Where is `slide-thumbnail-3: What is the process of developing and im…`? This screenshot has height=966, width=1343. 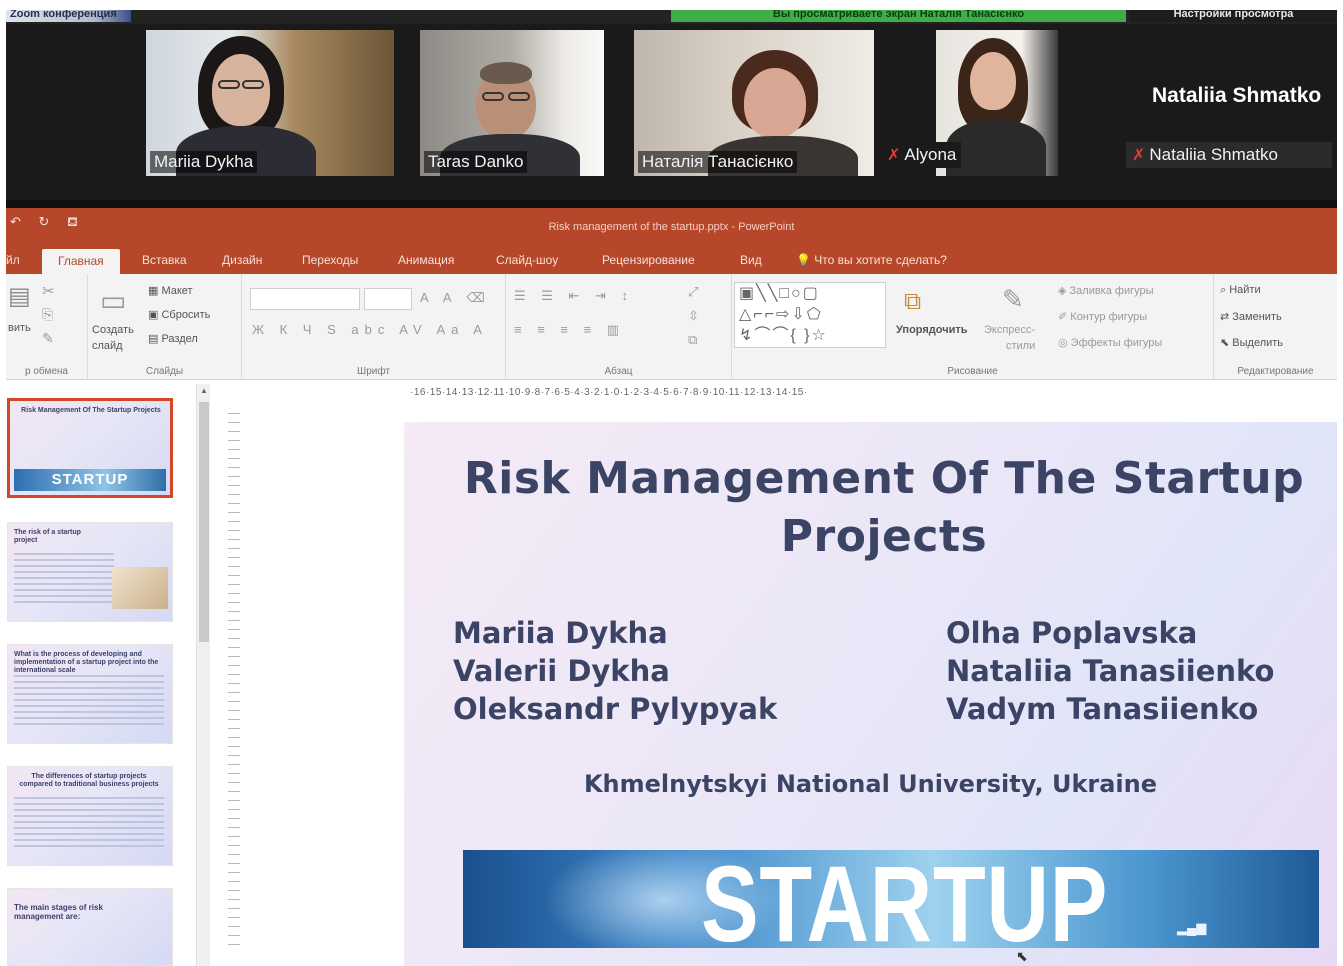 slide-thumbnail-3: What is the process of developing and im… is located at coordinates (90, 694).